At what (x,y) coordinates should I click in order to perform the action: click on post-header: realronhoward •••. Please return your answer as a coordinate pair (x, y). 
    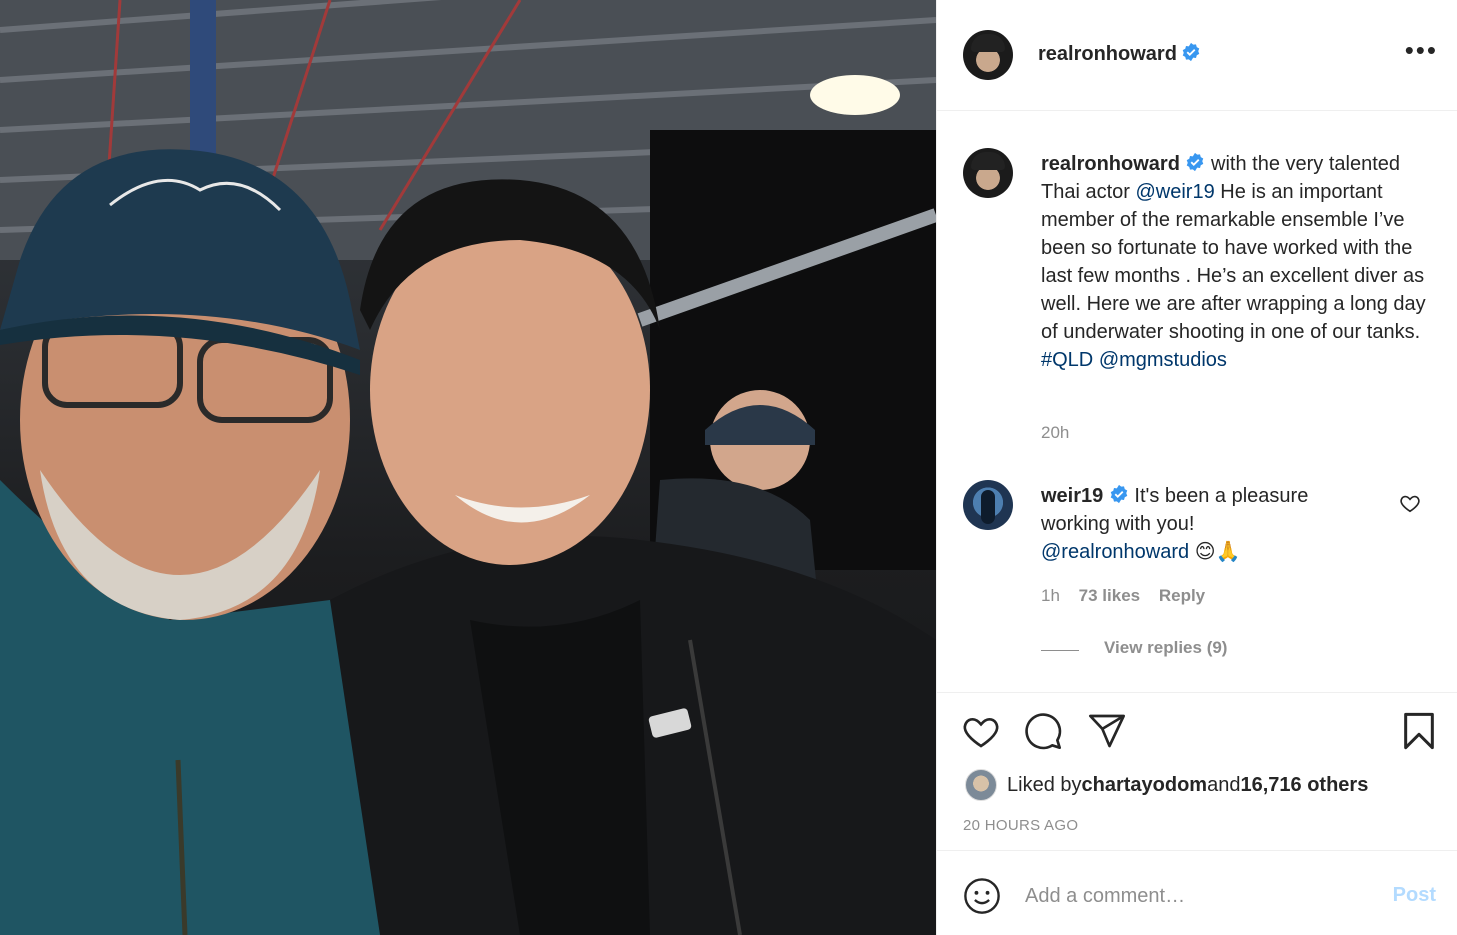
    Looking at the image, I should click on (1197, 55).